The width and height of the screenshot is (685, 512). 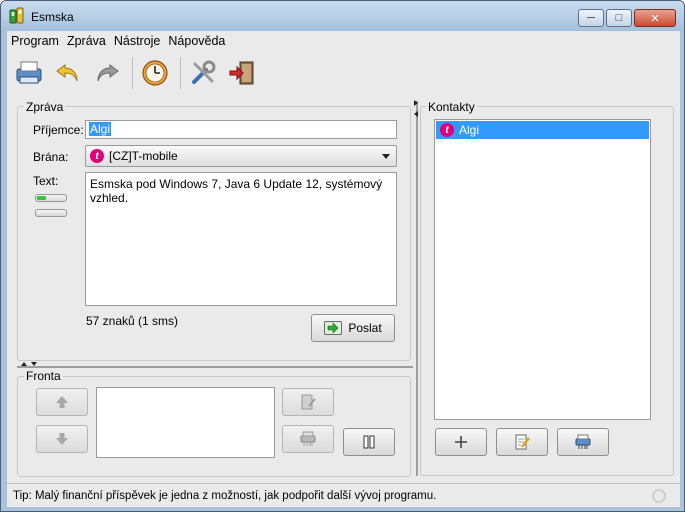 I want to click on add-contact-button, so click(x=461, y=442).